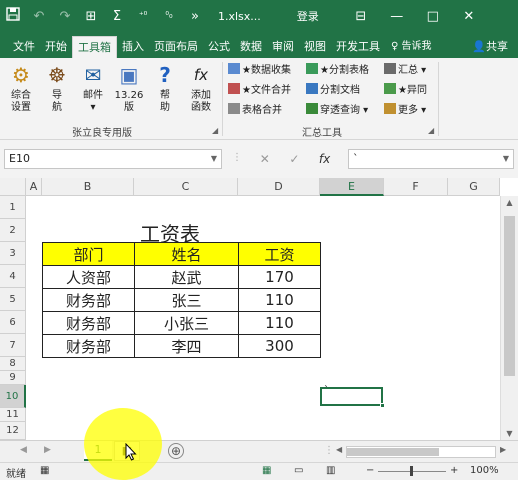  Describe the element at coordinates (129, 88) in the screenshot. I see `version-button: ▣ 13.26 版` at that location.